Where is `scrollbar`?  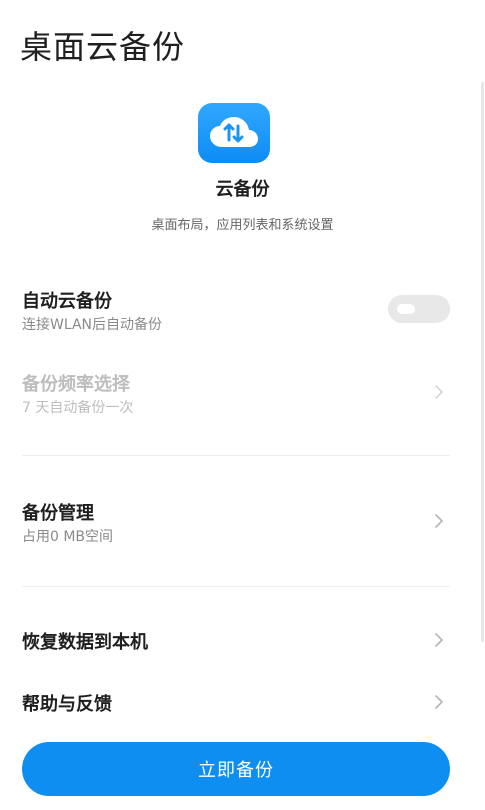 scrollbar is located at coordinates (482, 362).